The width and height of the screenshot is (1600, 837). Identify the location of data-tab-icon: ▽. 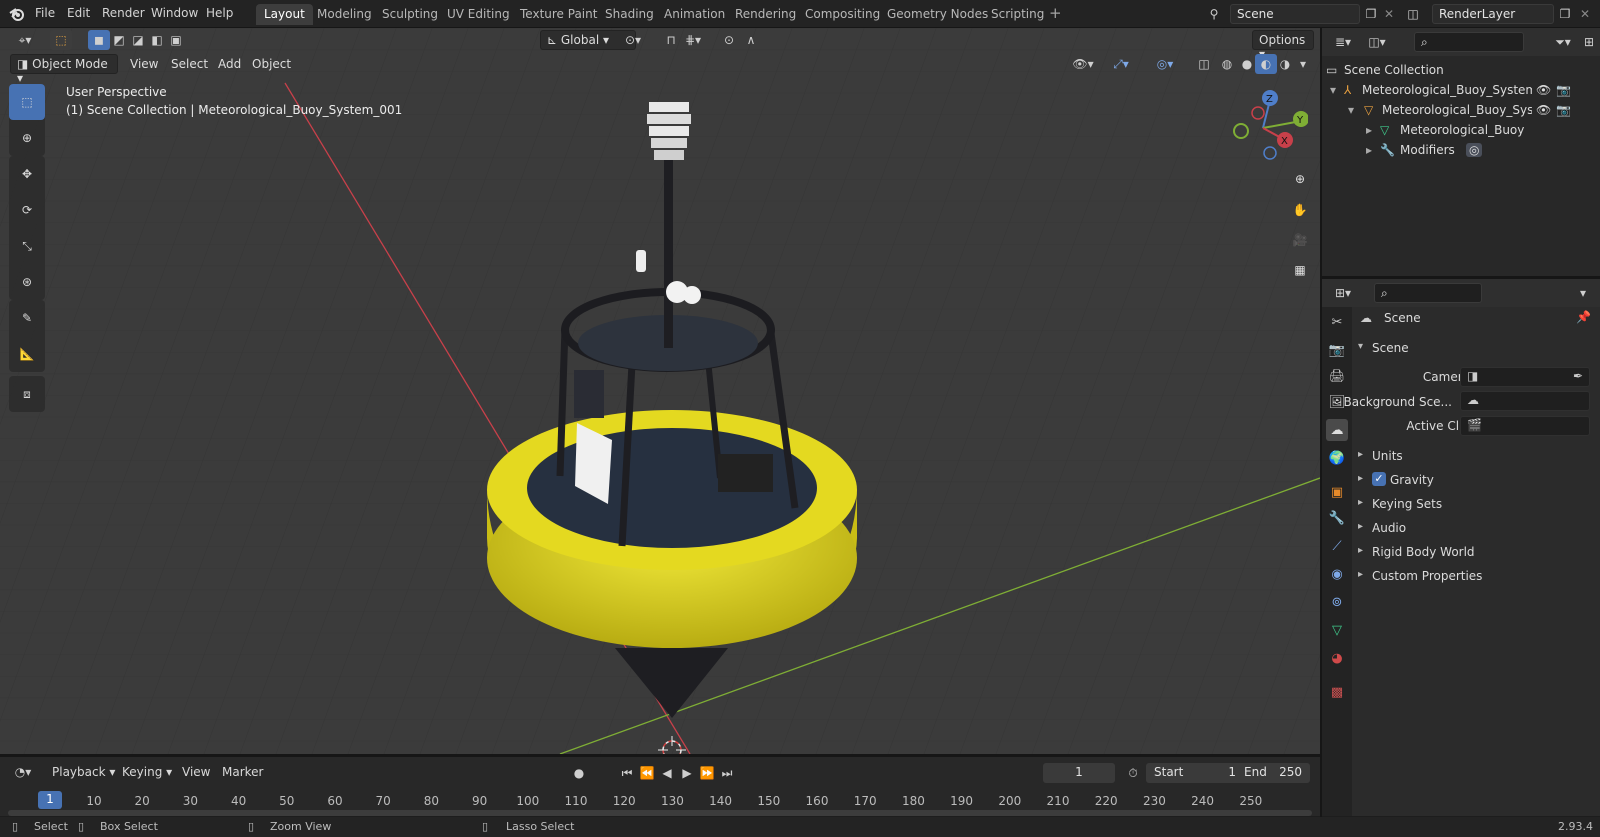
(1337, 630).